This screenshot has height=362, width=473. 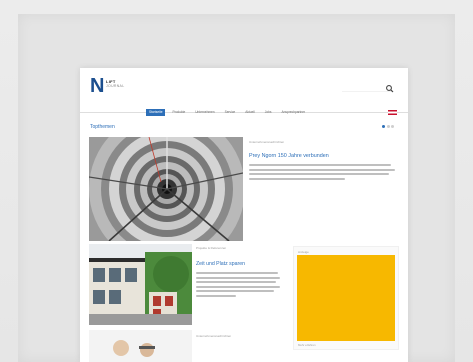 I want to click on site-logo: N LIFT JOURNAL, so click(x=110, y=86).